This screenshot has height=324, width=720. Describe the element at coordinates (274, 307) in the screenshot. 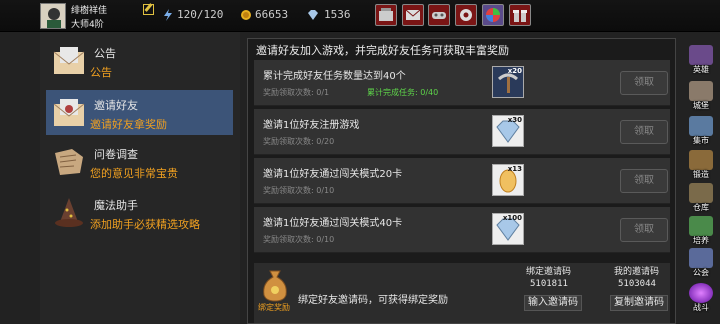

I see `bind-reward-label: 绑定奖励` at that location.